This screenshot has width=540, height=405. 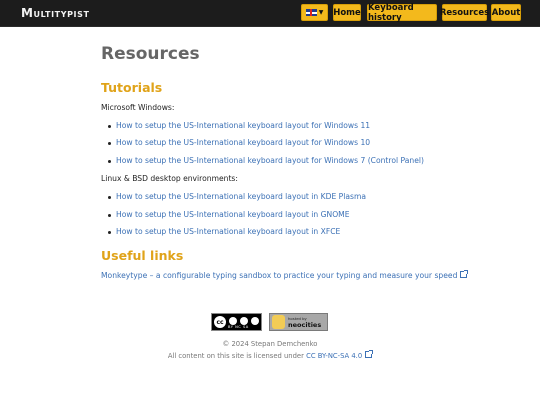 What do you see at coordinates (238, 327) in the screenshot?
I see `cc-badge-text: BY NC SA` at bounding box center [238, 327].